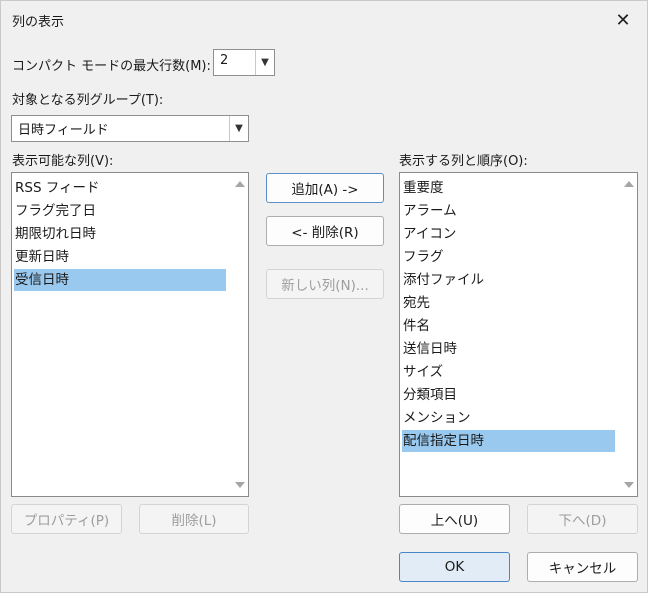 This screenshot has height=593, width=648. I want to click on list-item: フラグ完了日, so click(120, 211).